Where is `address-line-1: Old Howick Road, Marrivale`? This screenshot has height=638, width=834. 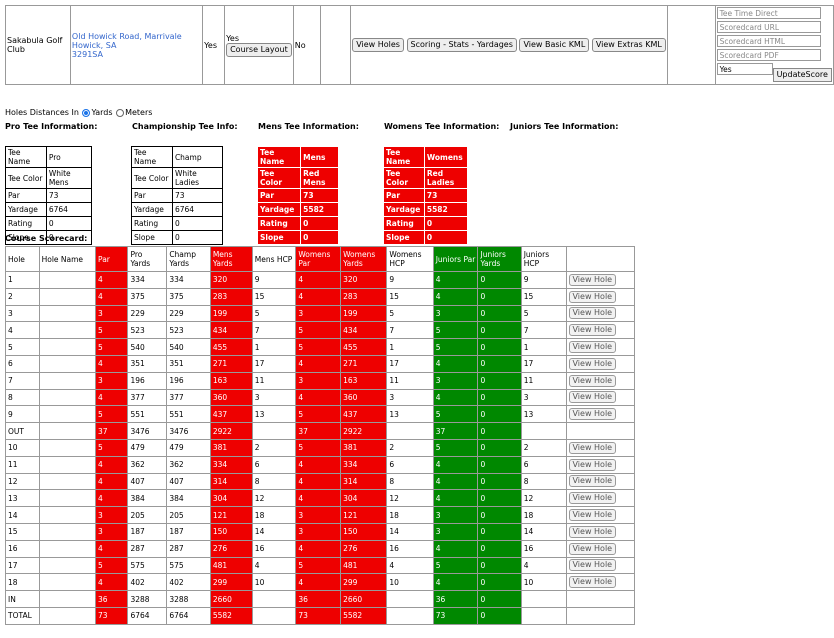
address-line-1: Old Howick Road, Marrivale is located at coordinates (136, 36).